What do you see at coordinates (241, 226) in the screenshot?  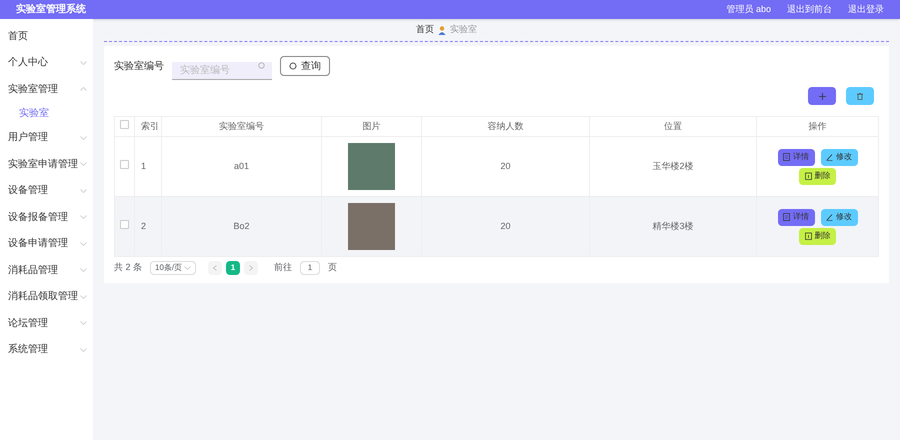 I see `table-cell: Bo2` at bounding box center [241, 226].